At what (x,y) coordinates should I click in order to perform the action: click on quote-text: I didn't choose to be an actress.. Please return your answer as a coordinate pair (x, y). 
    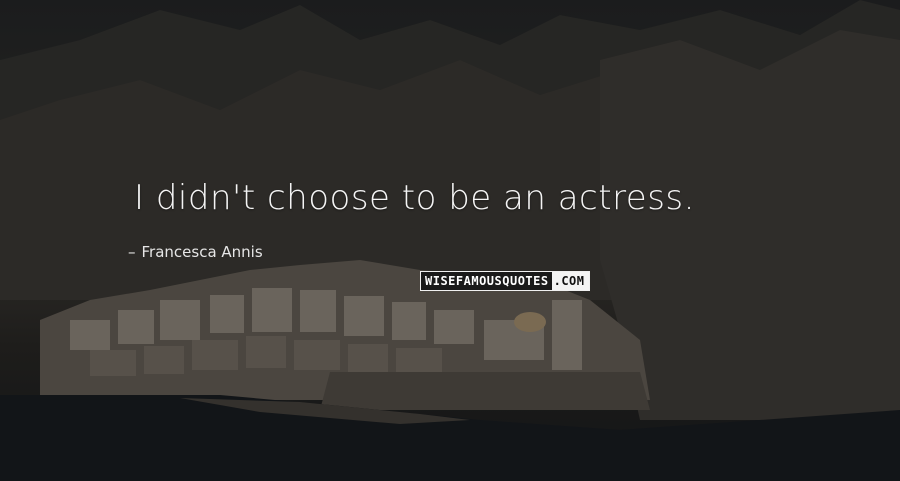
    Looking at the image, I should click on (414, 198).